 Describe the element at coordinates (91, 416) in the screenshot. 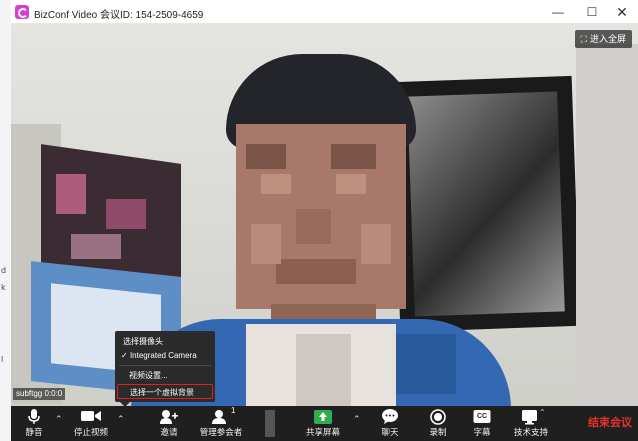

I see `video-camera-icon` at that location.